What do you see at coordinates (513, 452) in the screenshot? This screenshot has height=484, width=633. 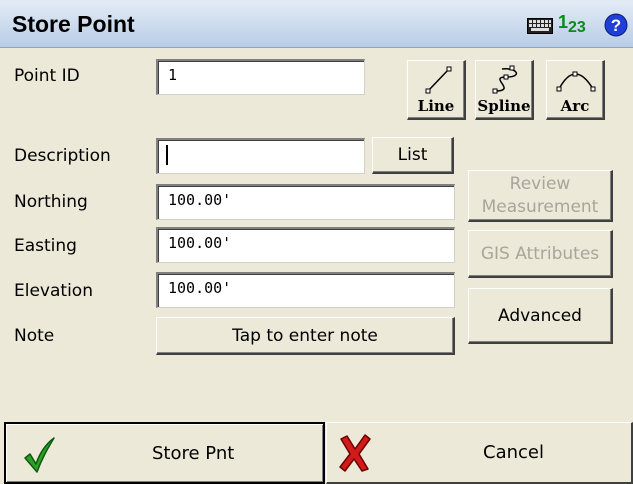 I see `cancel-label: Cancel` at bounding box center [513, 452].